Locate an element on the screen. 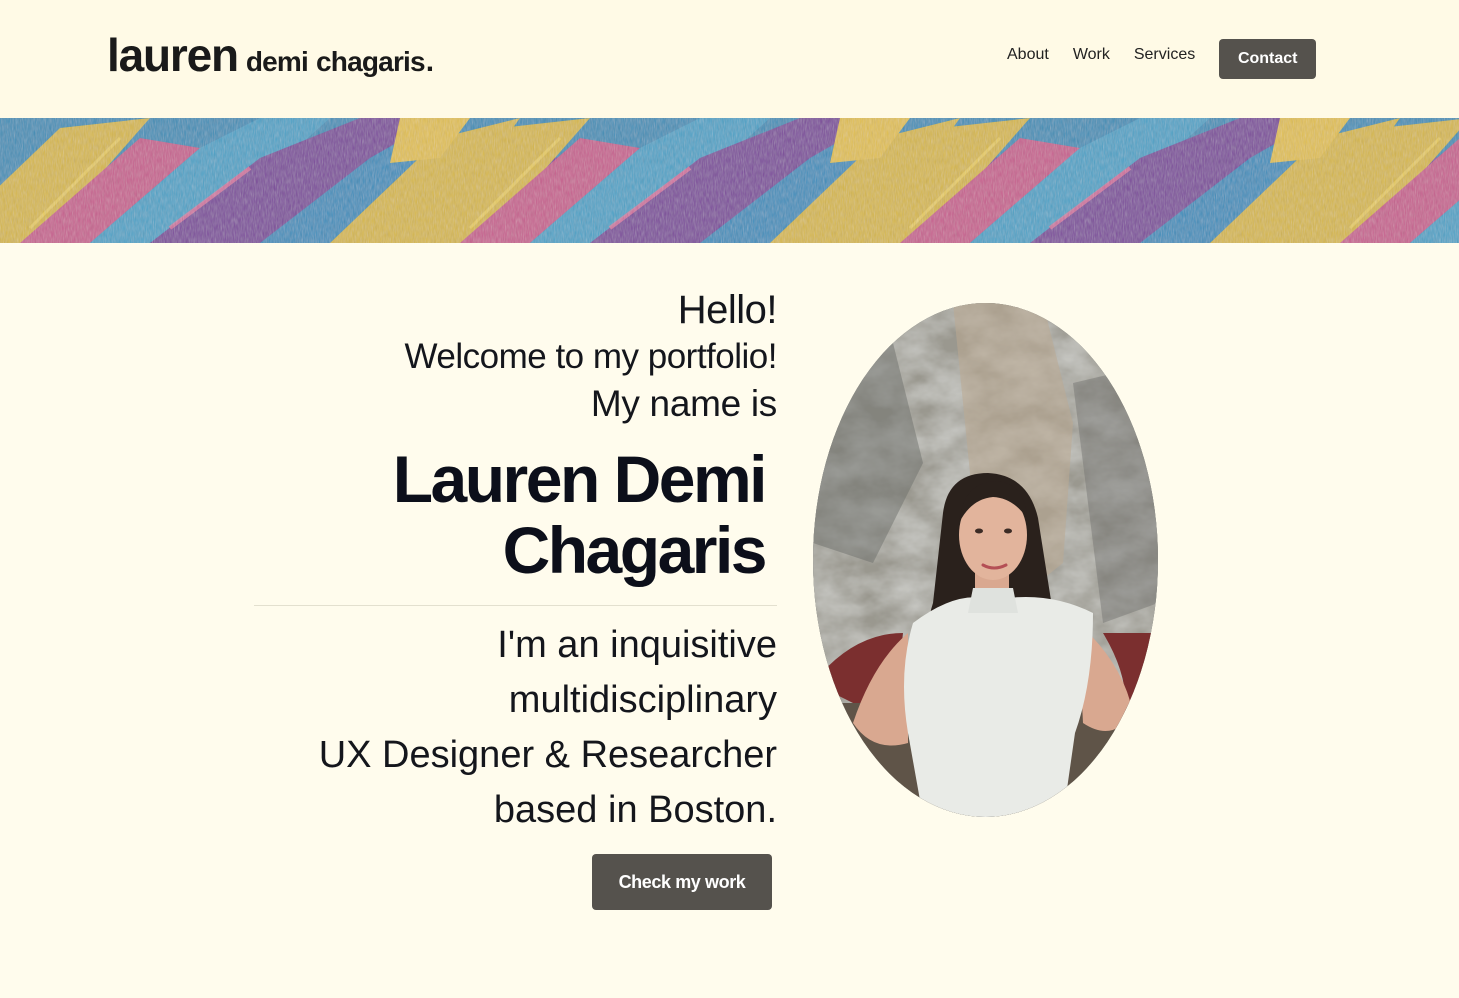 The height and width of the screenshot is (998, 1459). hero-name: Lauren Demi Chagaris is located at coordinates (580, 514).